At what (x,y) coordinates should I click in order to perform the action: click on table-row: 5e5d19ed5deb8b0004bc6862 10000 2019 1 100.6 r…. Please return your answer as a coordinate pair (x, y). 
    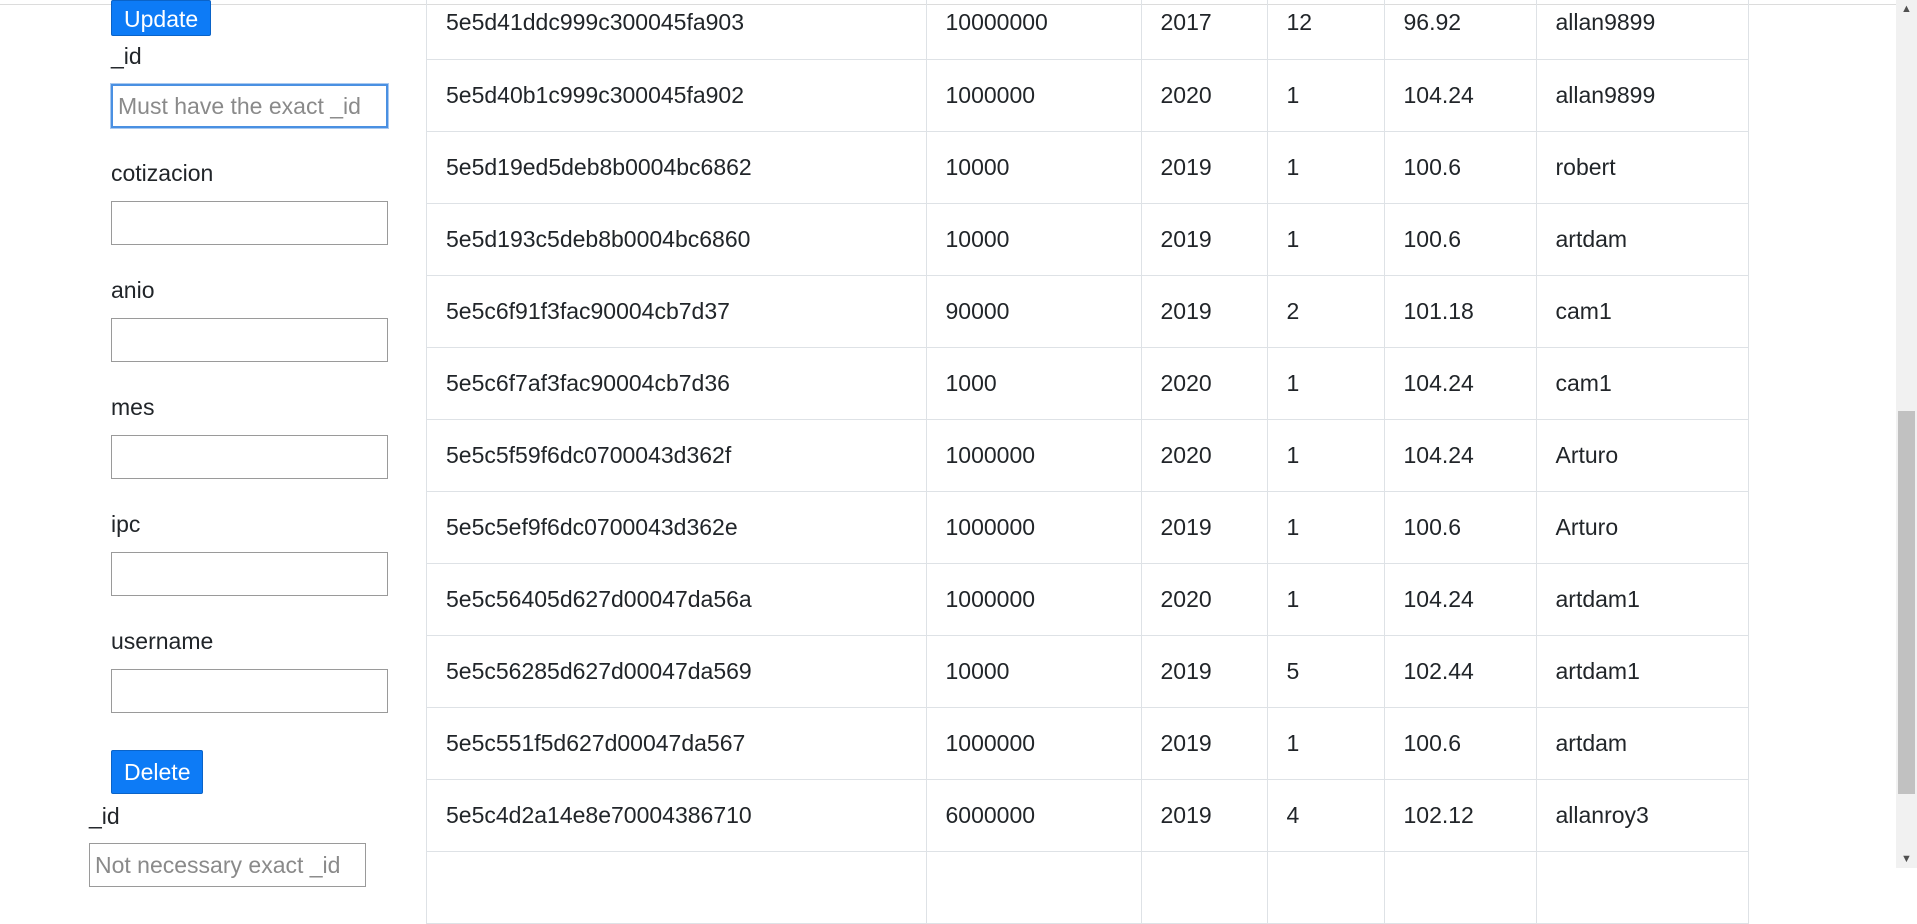
    Looking at the image, I should click on (1087, 167).